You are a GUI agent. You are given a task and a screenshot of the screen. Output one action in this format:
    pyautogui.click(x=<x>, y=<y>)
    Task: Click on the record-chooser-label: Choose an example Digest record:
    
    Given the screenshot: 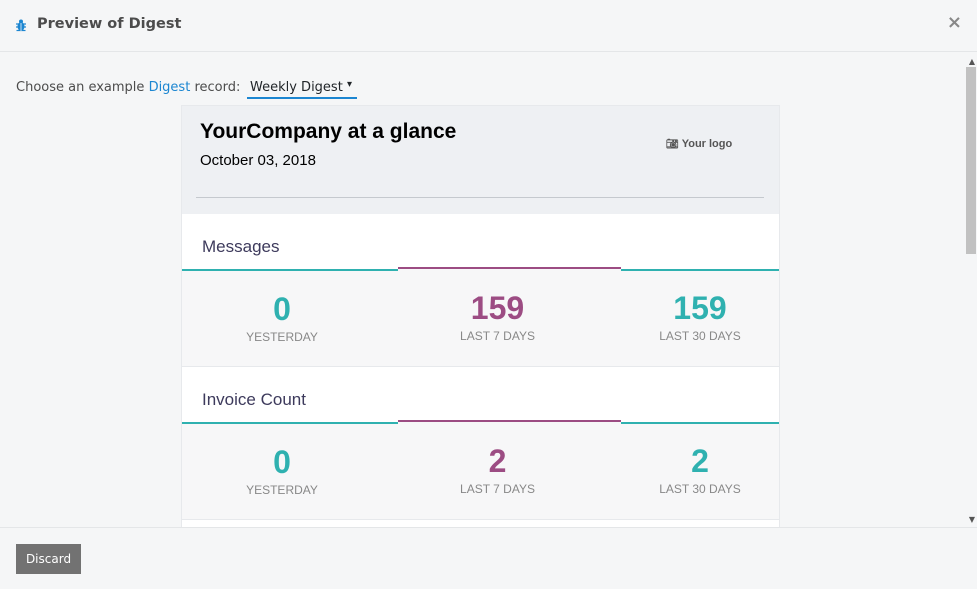 What is the action you would take?
    pyautogui.click(x=128, y=87)
    